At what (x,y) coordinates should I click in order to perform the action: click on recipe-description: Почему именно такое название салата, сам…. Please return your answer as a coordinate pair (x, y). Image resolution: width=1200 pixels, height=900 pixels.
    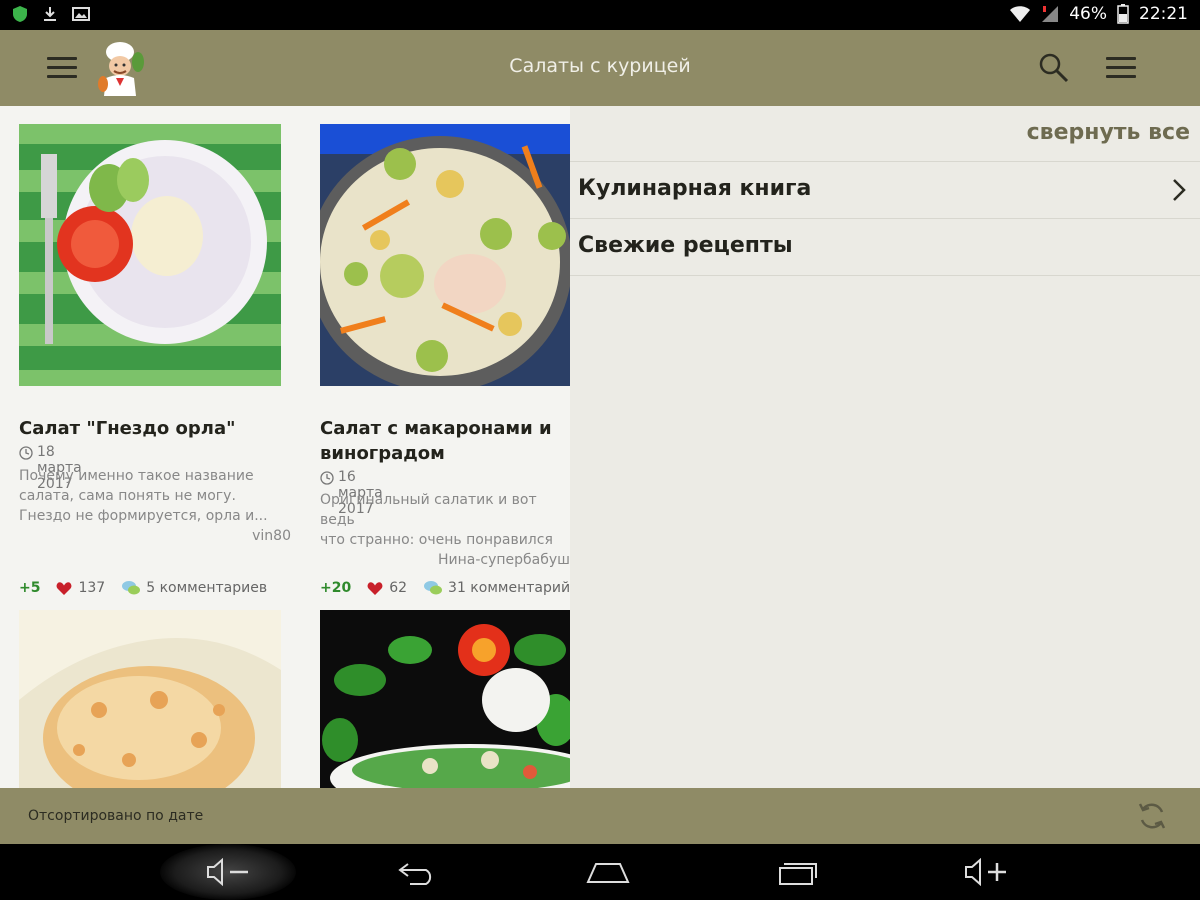
    Looking at the image, I should click on (143, 496).